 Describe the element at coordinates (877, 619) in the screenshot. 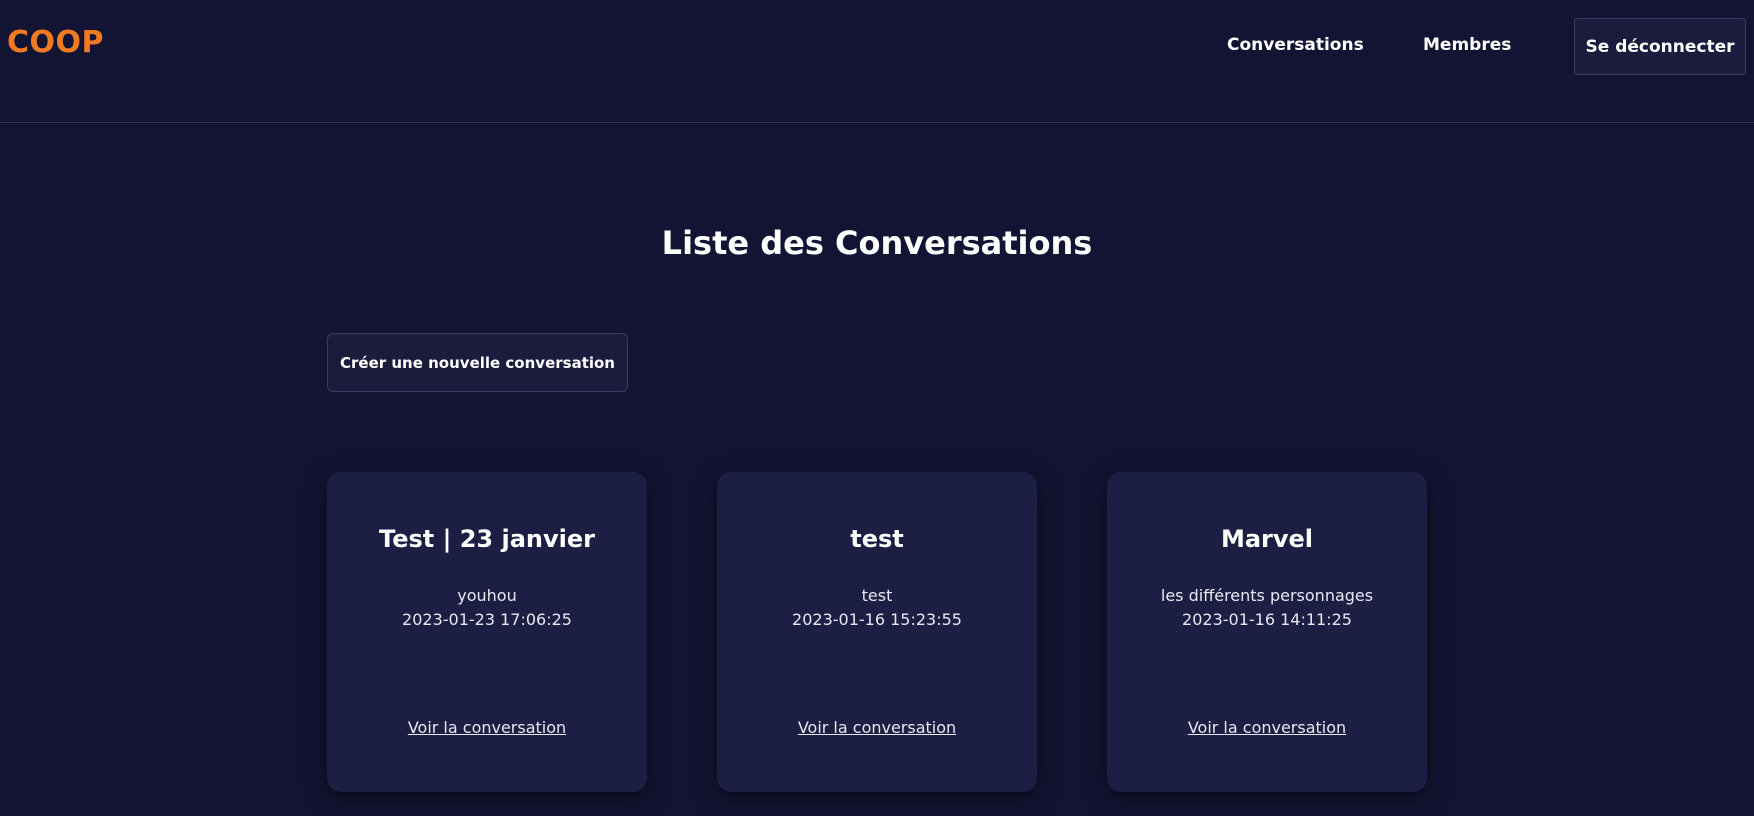

I see `conversation-date: 2023-01-16 15:23:55` at that location.